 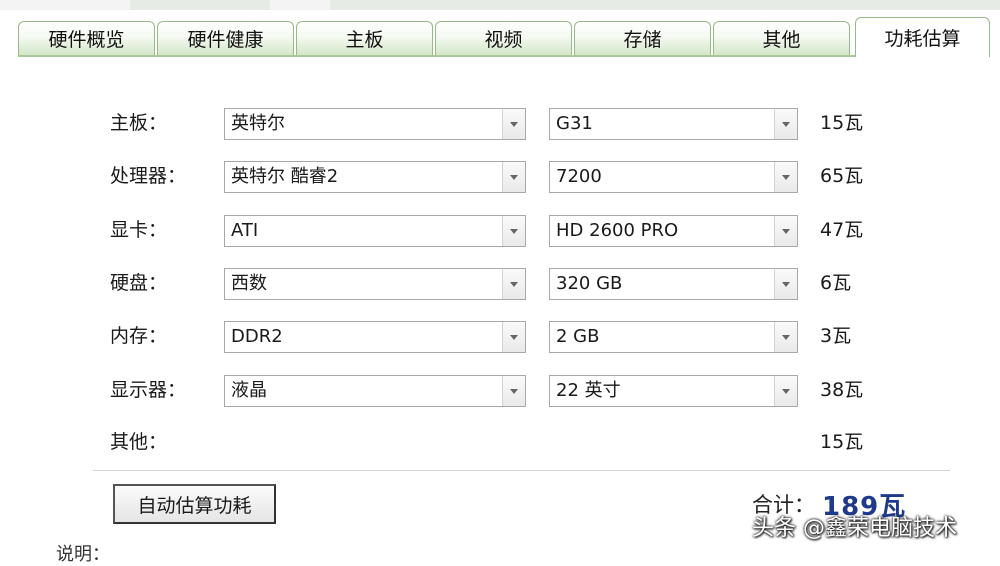 What do you see at coordinates (375, 337) in the screenshot?
I see `memory-type-select: DDR2` at bounding box center [375, 337].